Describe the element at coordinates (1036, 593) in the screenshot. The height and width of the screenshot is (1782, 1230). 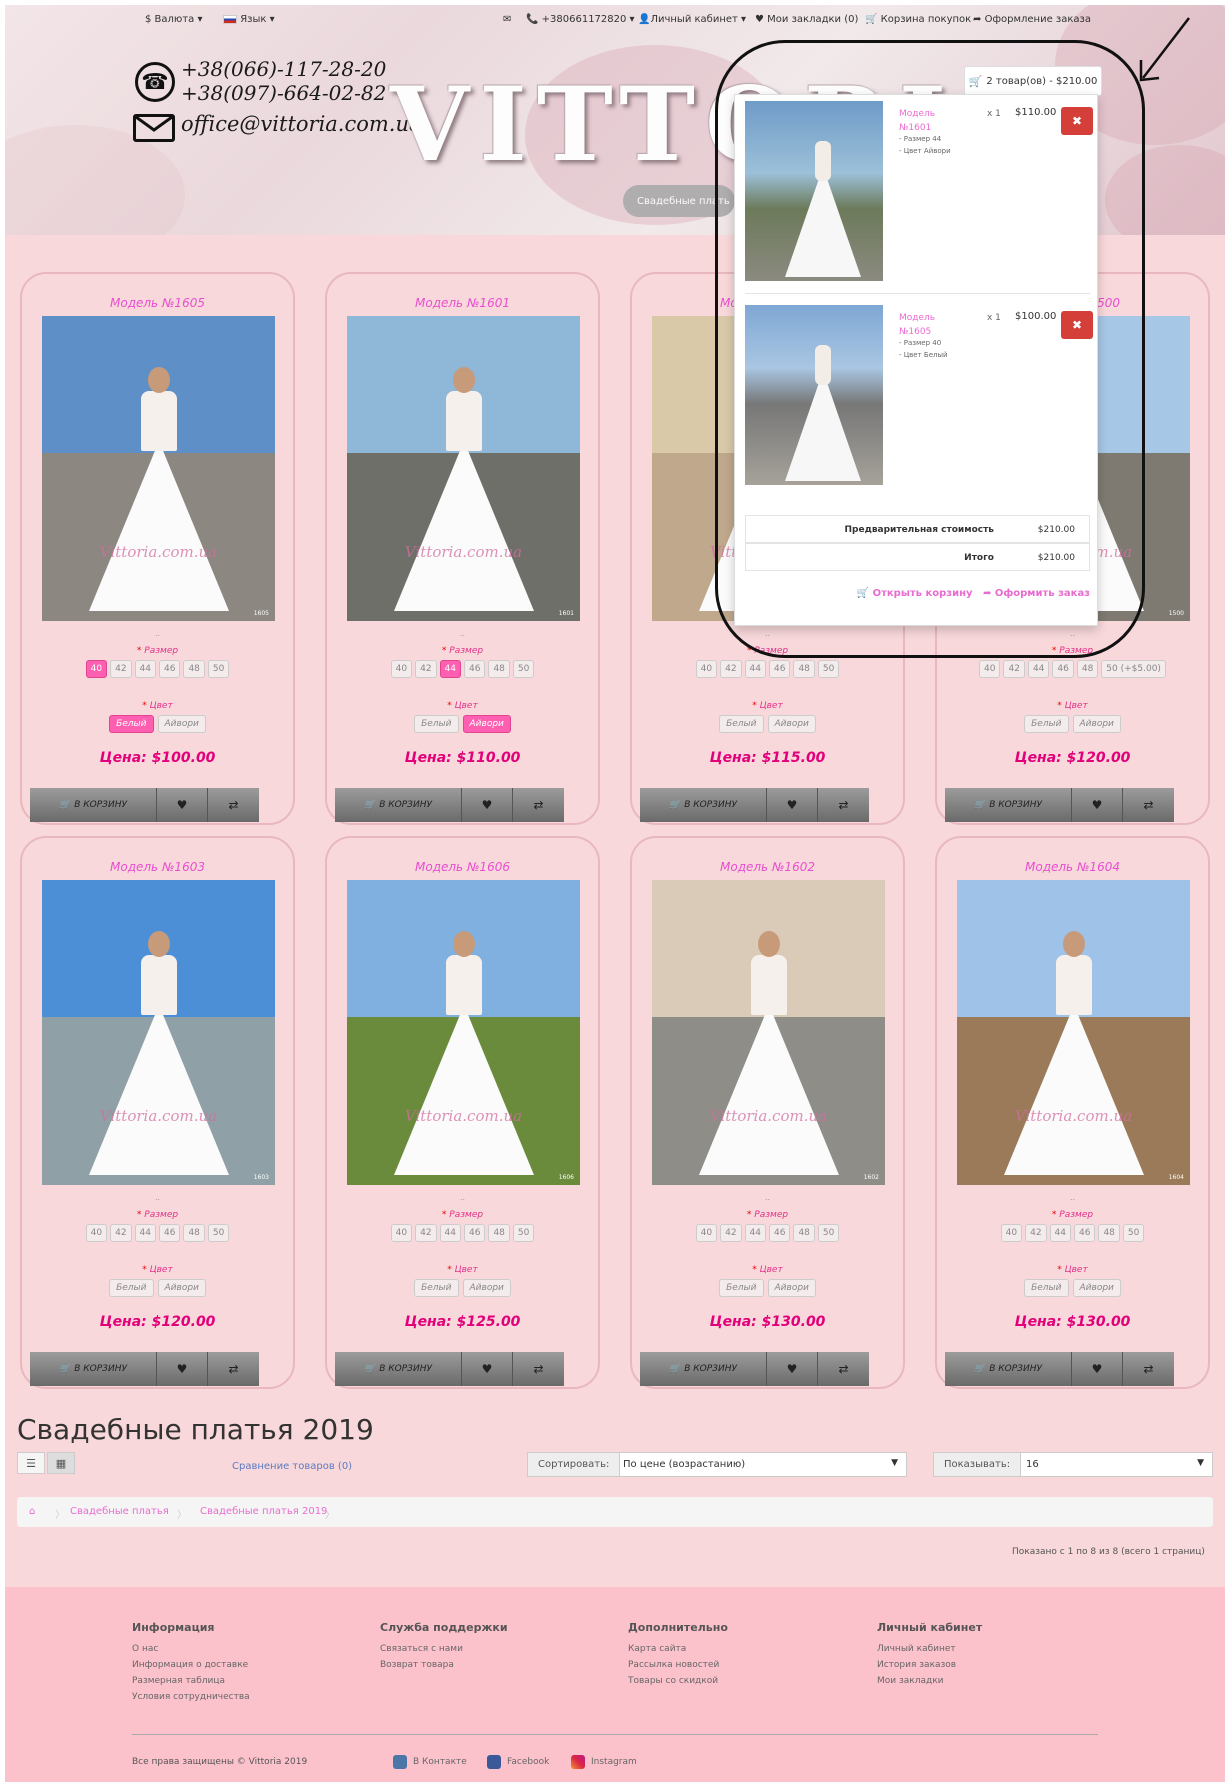
I see `checkout-order-link: ➦ Оформить заказ` at that location.